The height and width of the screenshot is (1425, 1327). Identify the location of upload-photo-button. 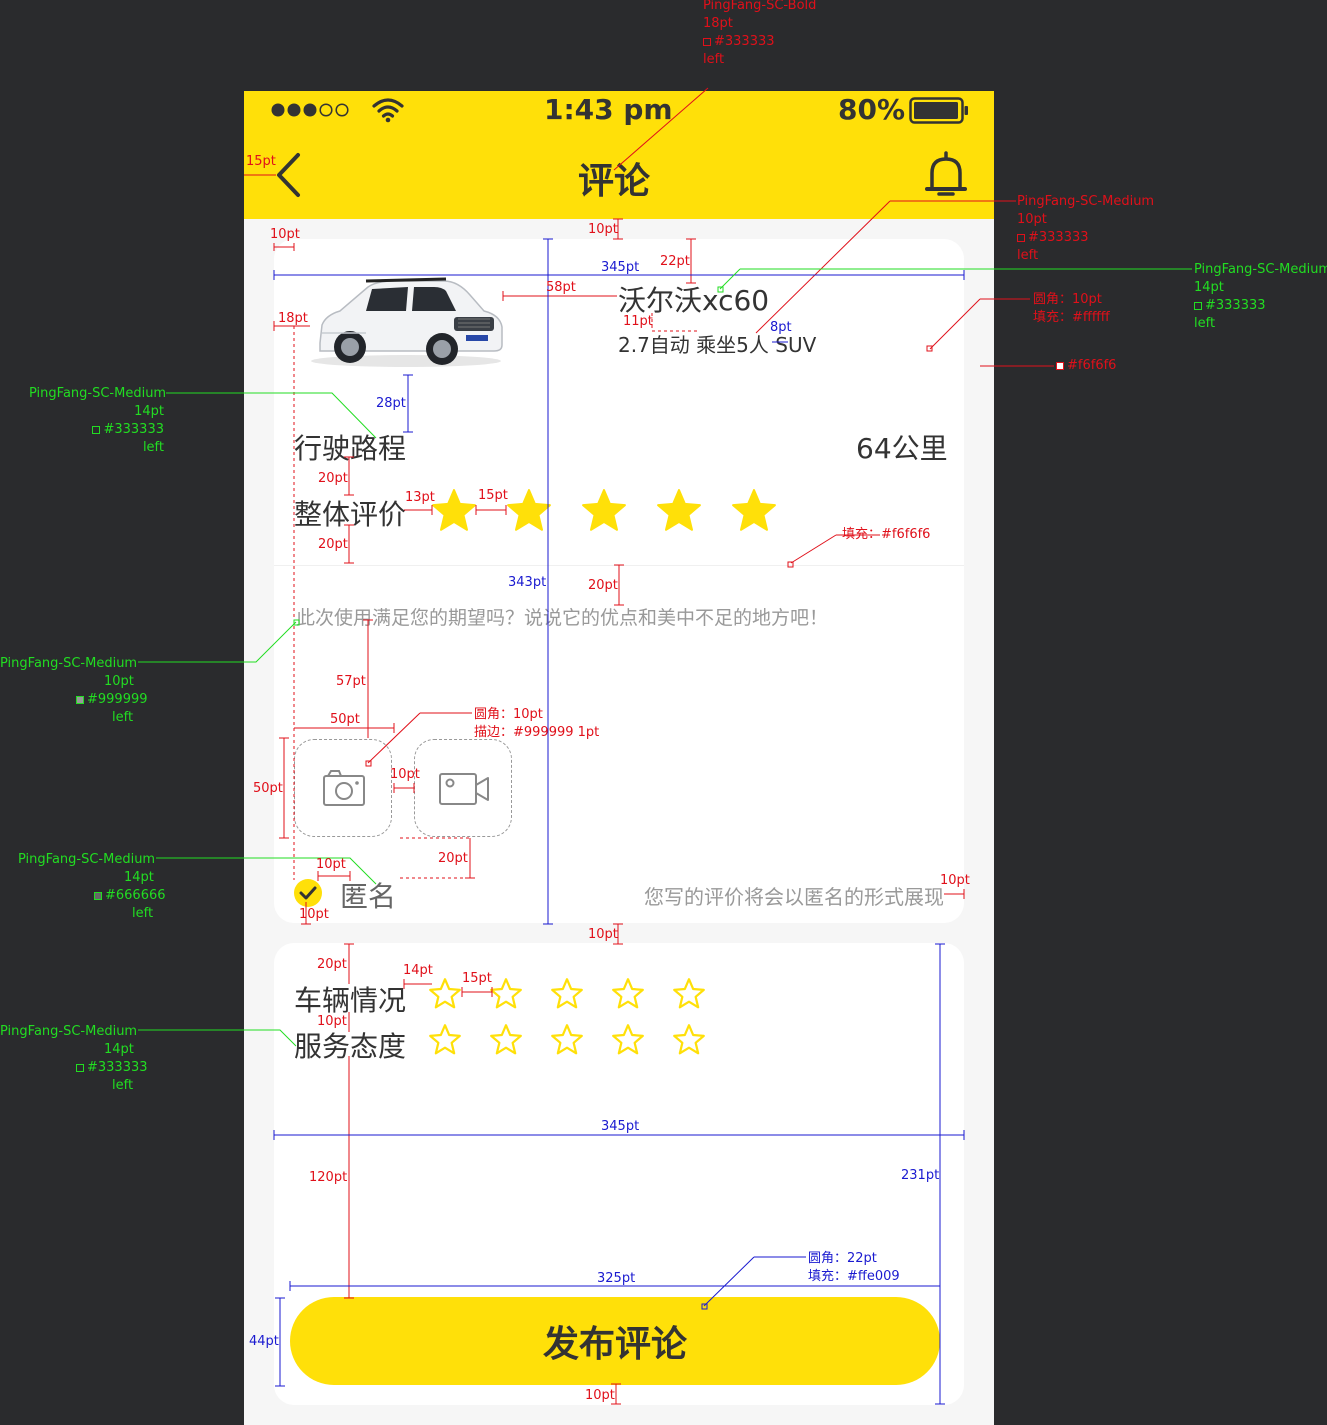
(343, 788).